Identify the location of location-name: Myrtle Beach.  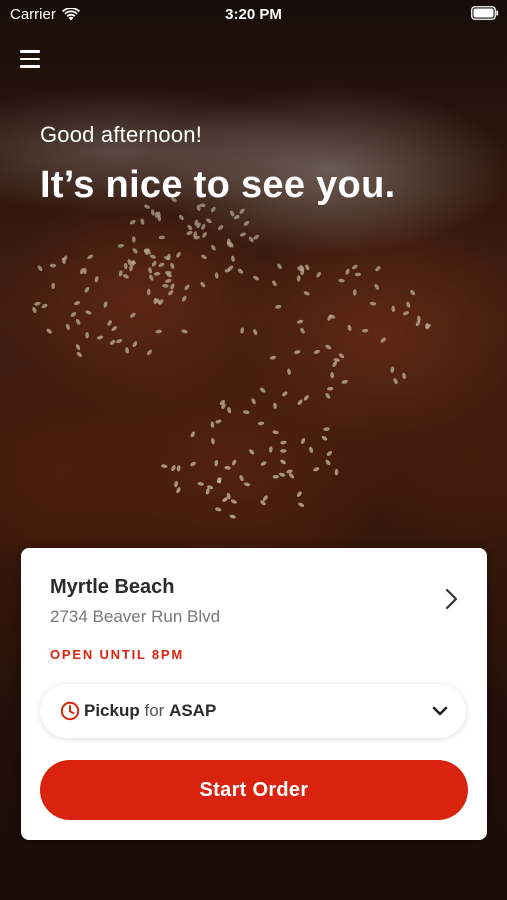
(112, 587).